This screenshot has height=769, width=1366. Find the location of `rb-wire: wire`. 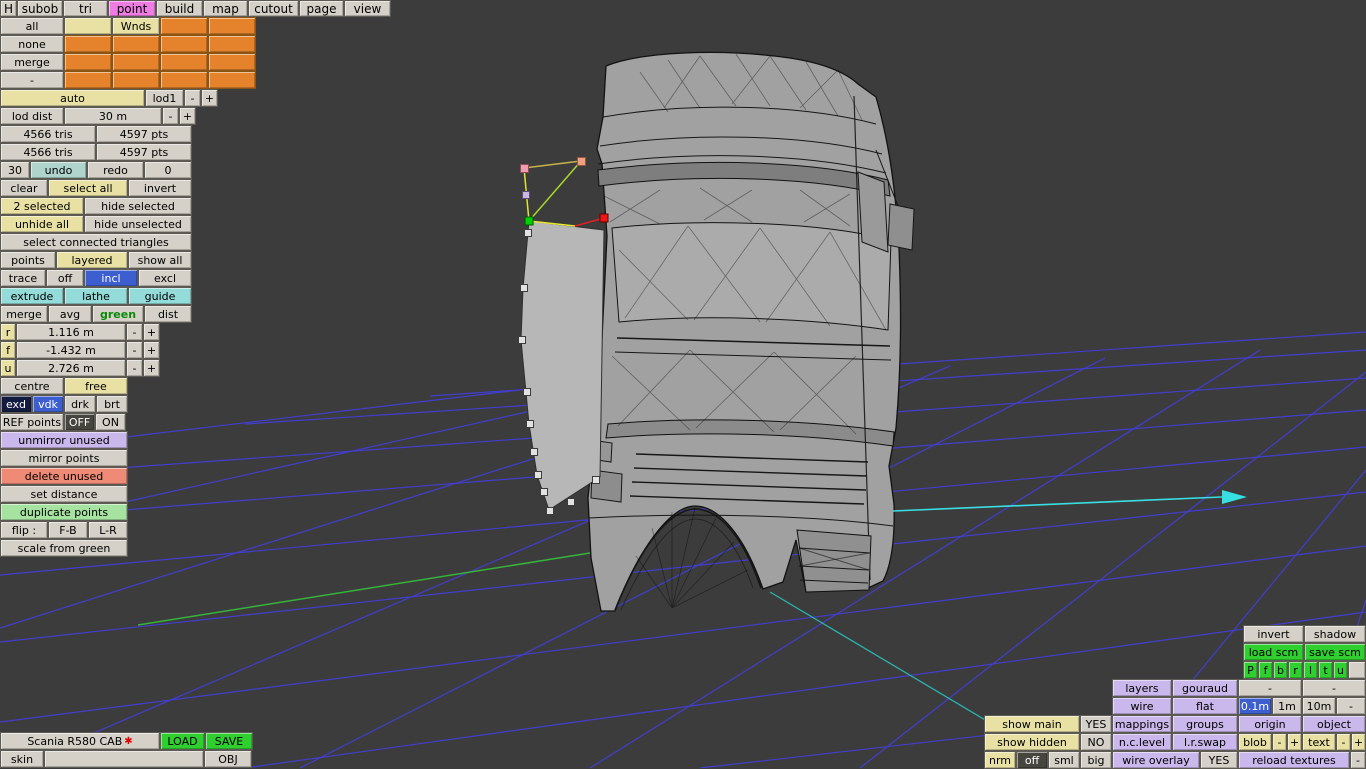

rb-wire: wire is located at coordinates (1142, 706).